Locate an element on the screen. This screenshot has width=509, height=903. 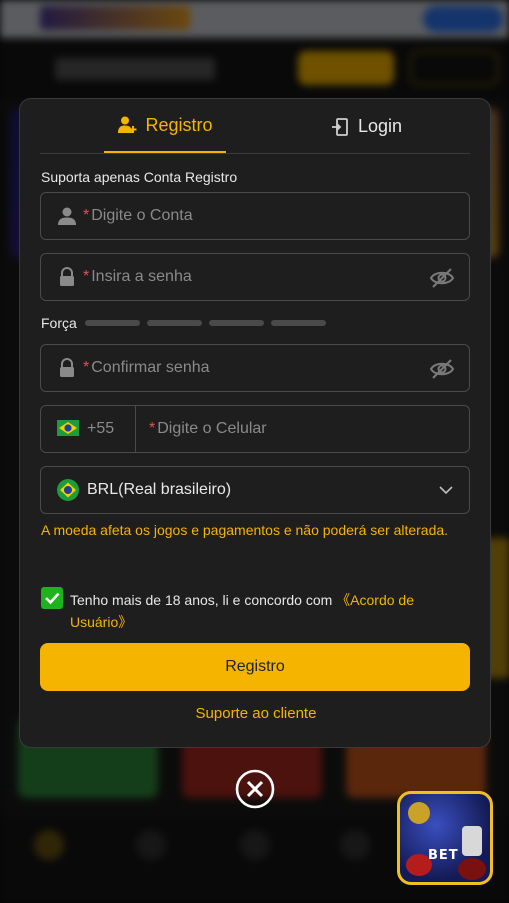
login-door-icon is located at coordinates (340, 126).